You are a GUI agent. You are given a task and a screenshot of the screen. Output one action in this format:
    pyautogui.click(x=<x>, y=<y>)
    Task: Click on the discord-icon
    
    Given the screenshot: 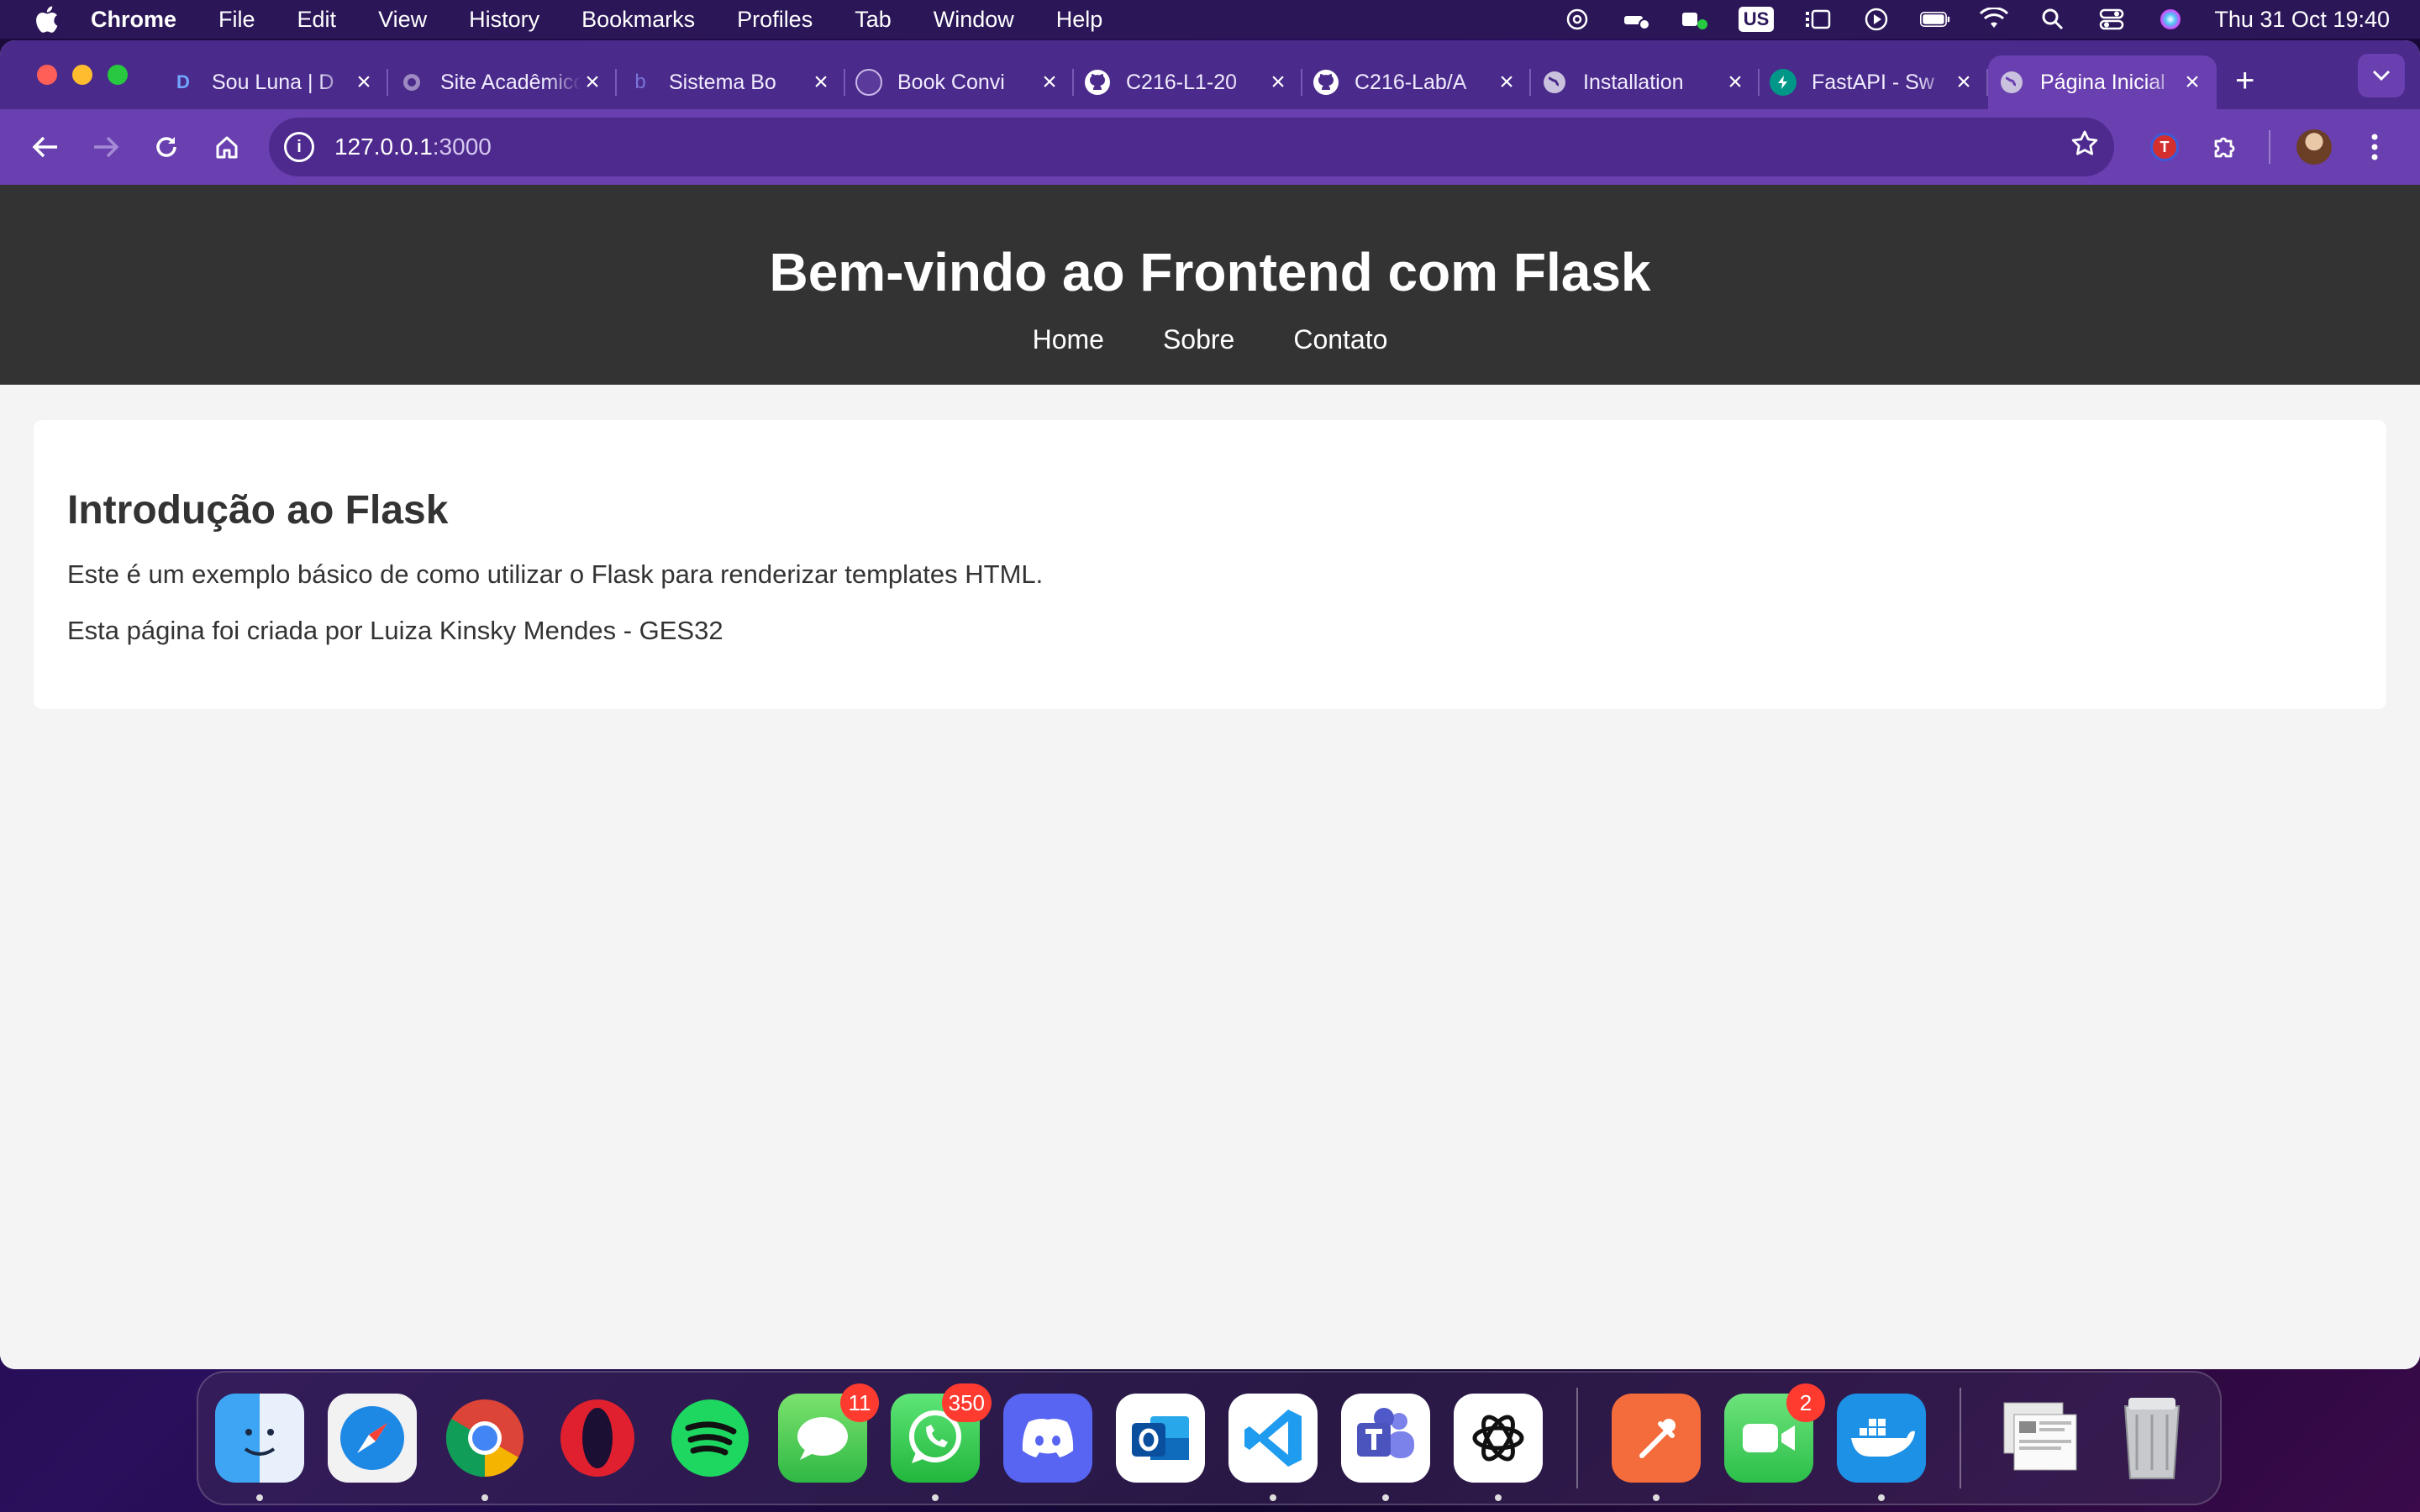 What is the action you would take?
    pyautogui.click(x=1048, y=1438)
    